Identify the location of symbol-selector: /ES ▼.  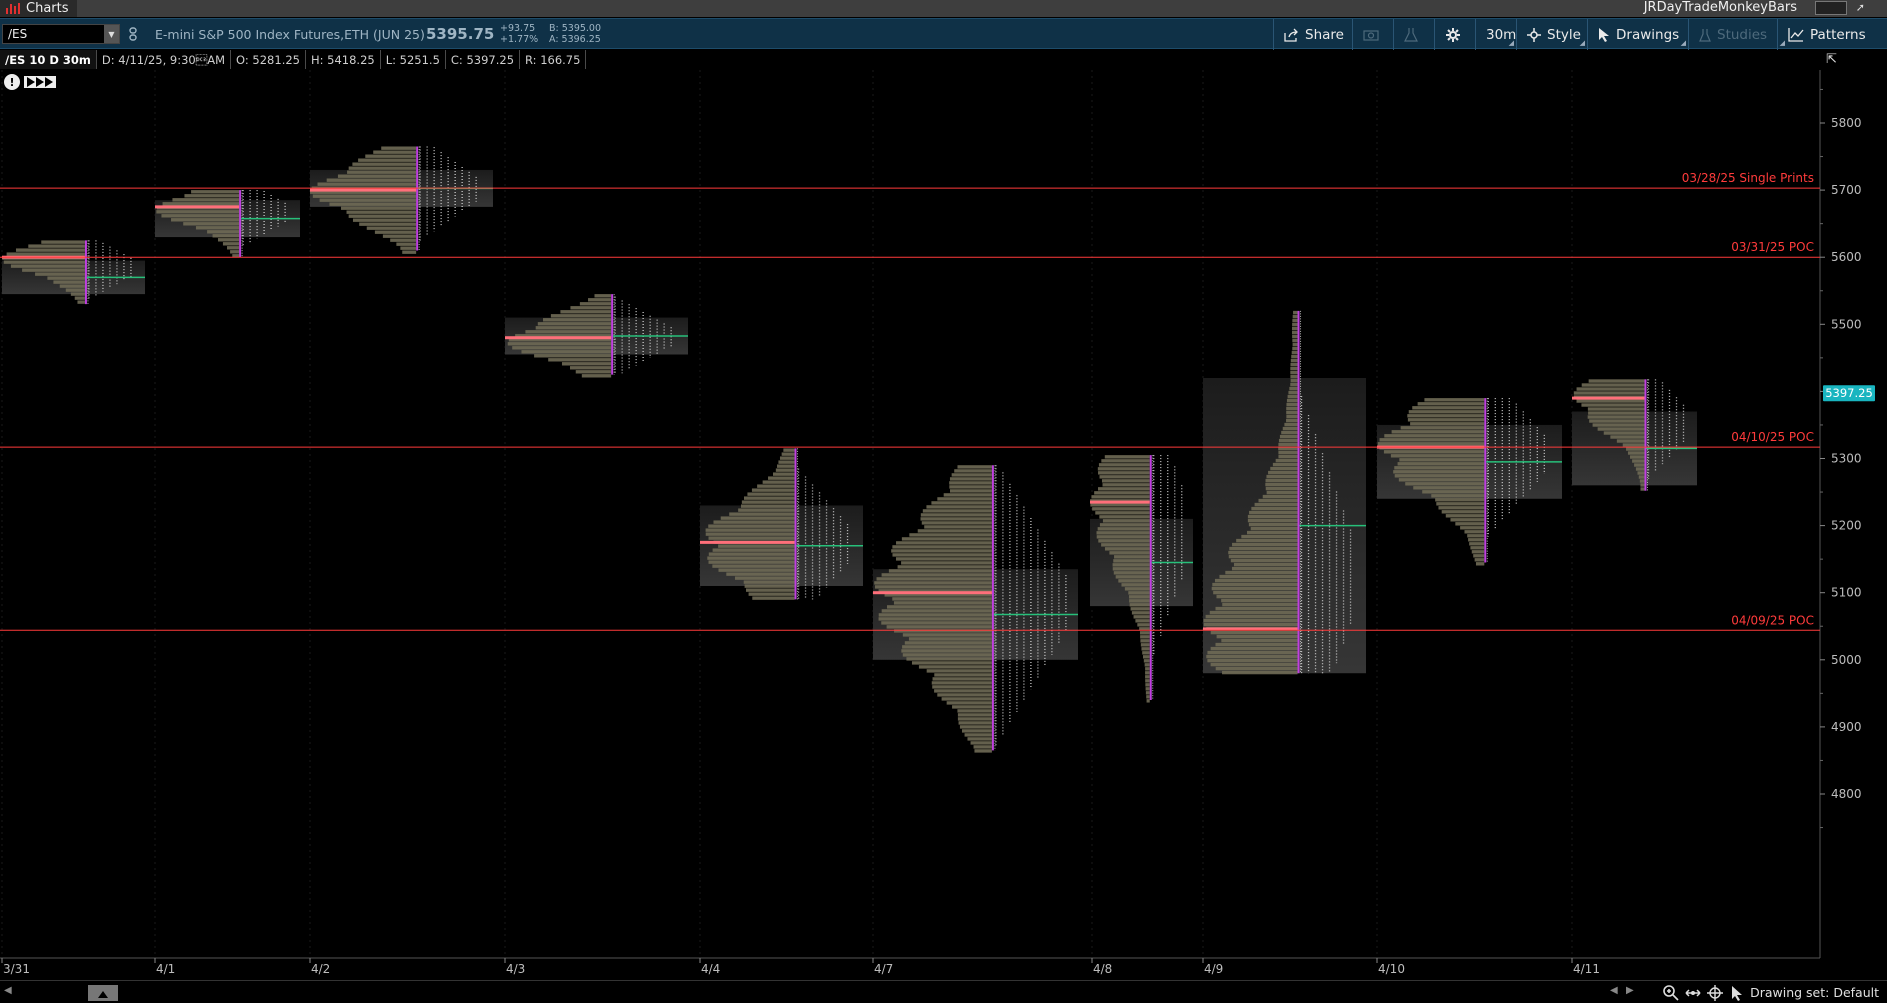
(61, 34).